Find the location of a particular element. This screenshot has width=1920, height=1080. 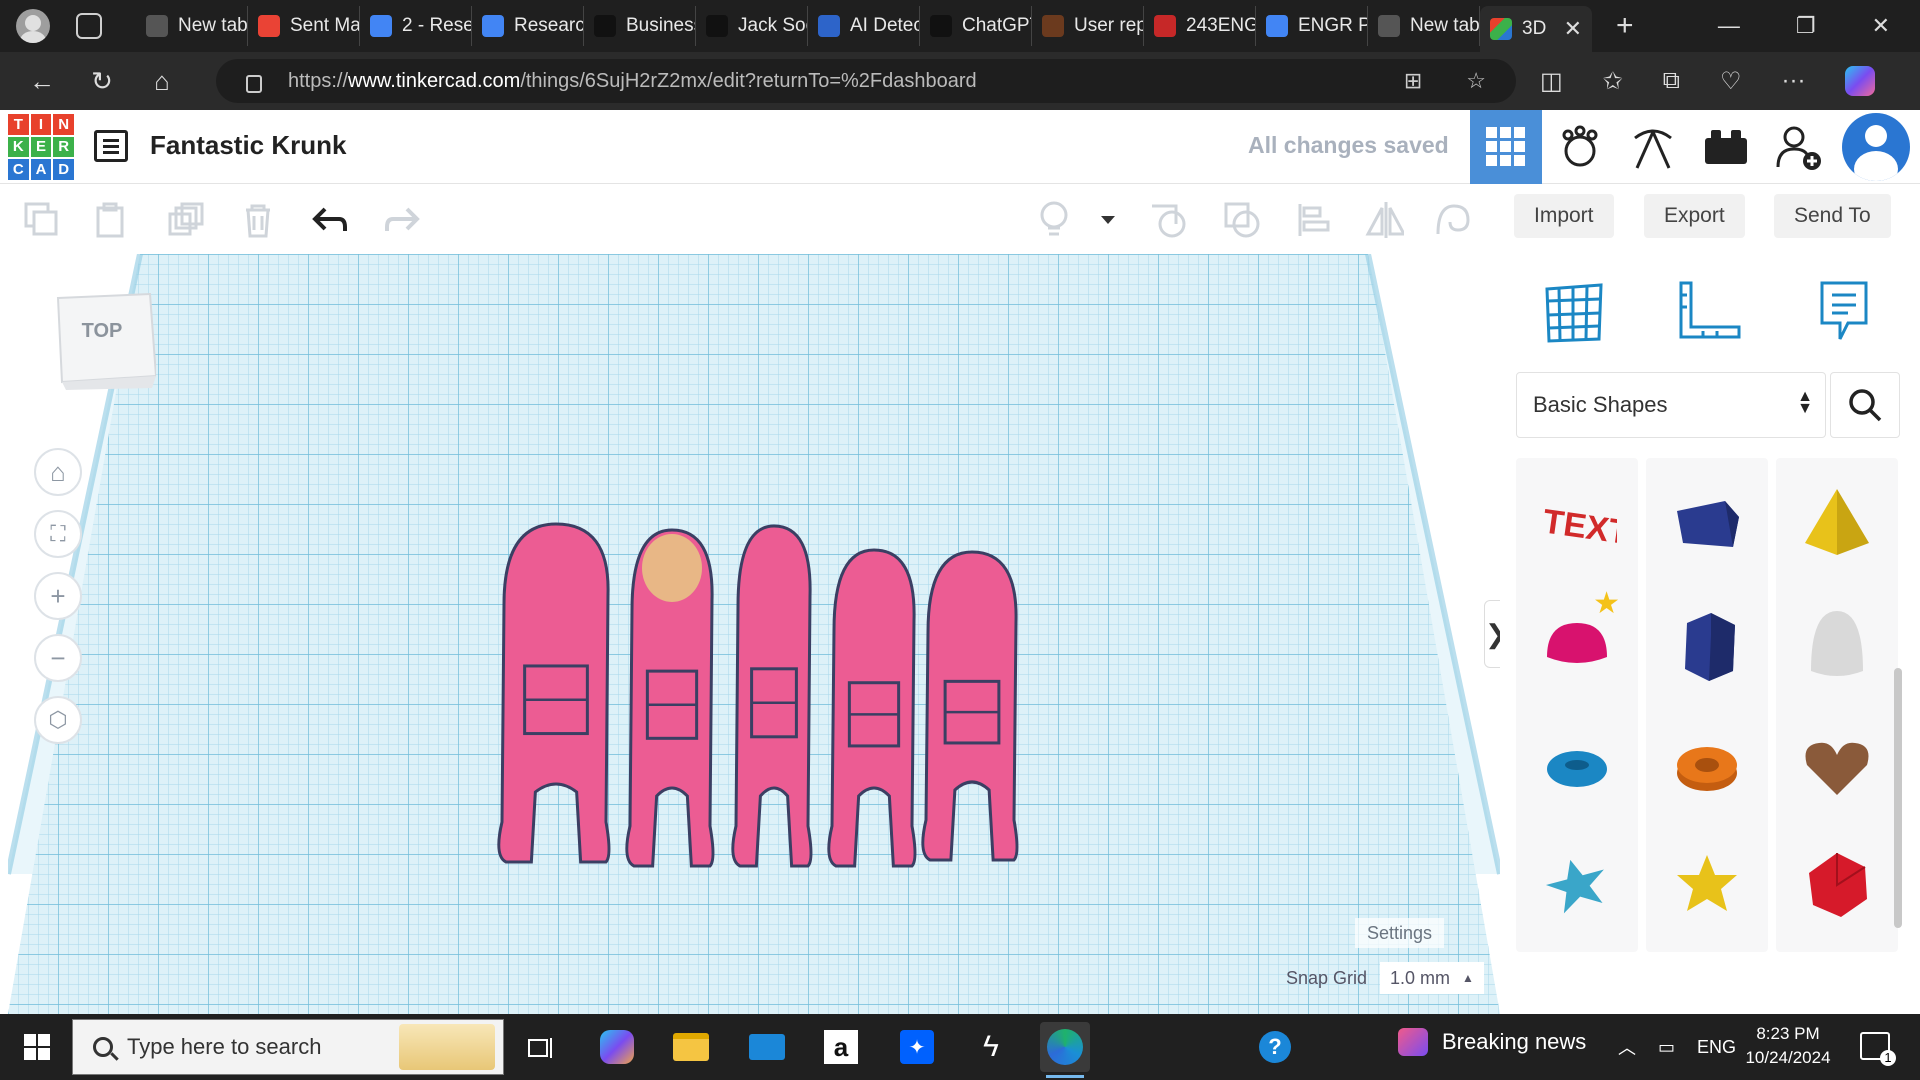

browser-tab: Sent Mail is located at coordinates (304, 26).